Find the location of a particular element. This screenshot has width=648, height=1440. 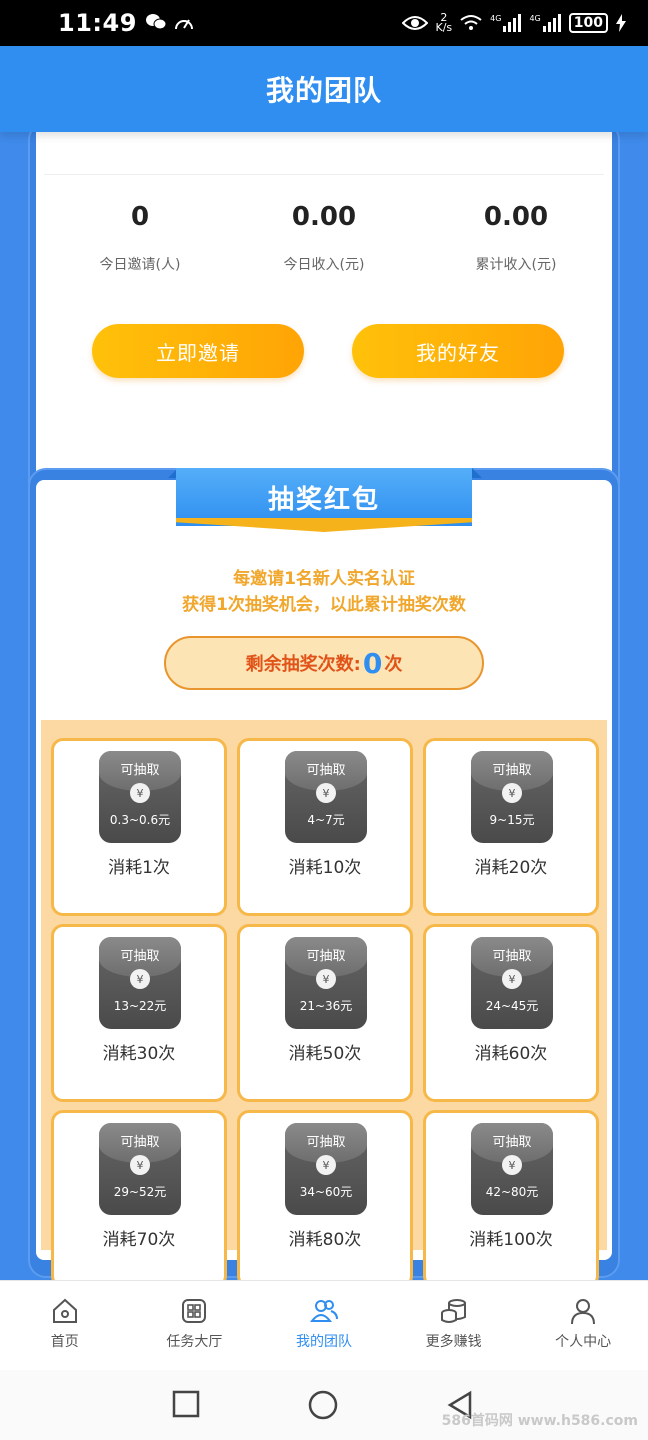

envelope-cost: 消耗80次 is located at coordinates (325, 1240).